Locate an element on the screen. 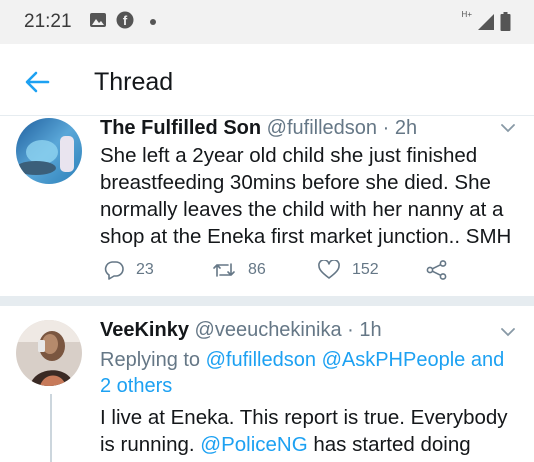 The width and height of the screenshot is (534, 462). author-name: VeeKinky is located at coordinates (144, 330).